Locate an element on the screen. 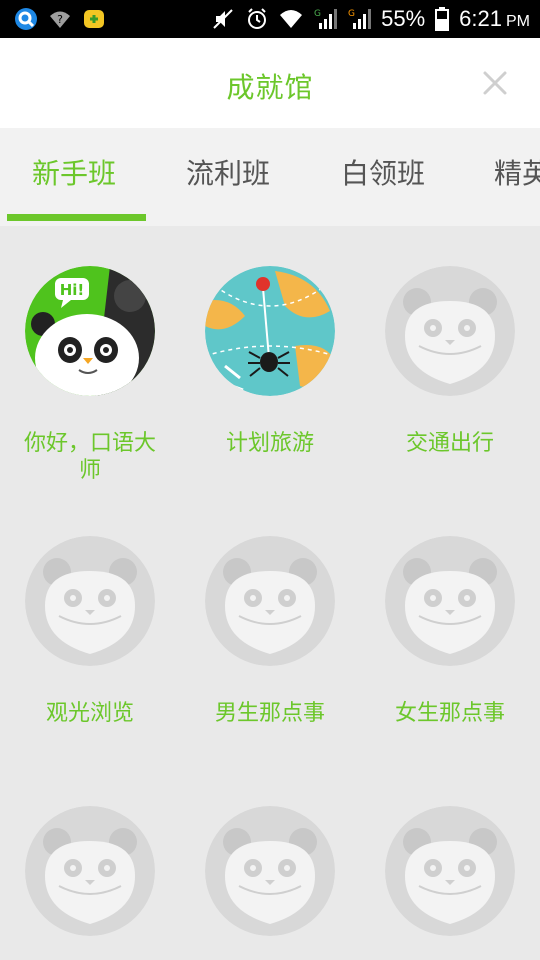 This screenshot has width=540, height=960. title-bar: 成就馆 is located at coordinates (270, 83).